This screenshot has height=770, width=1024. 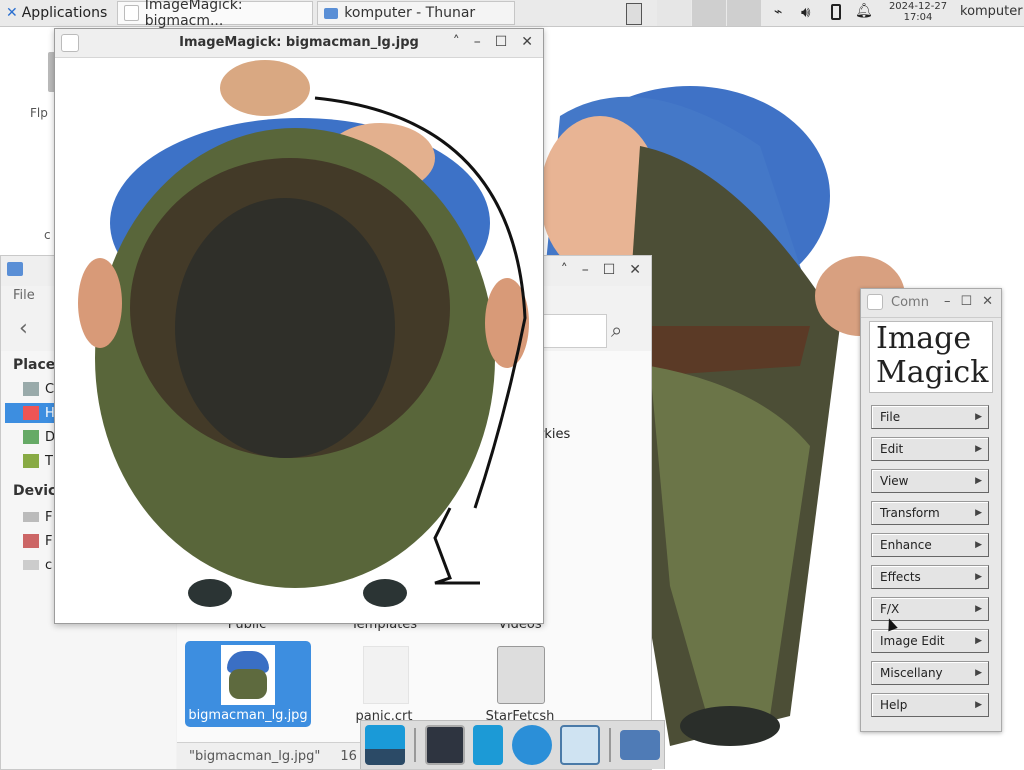 I want to click on dock, so click(x=512, y=744).